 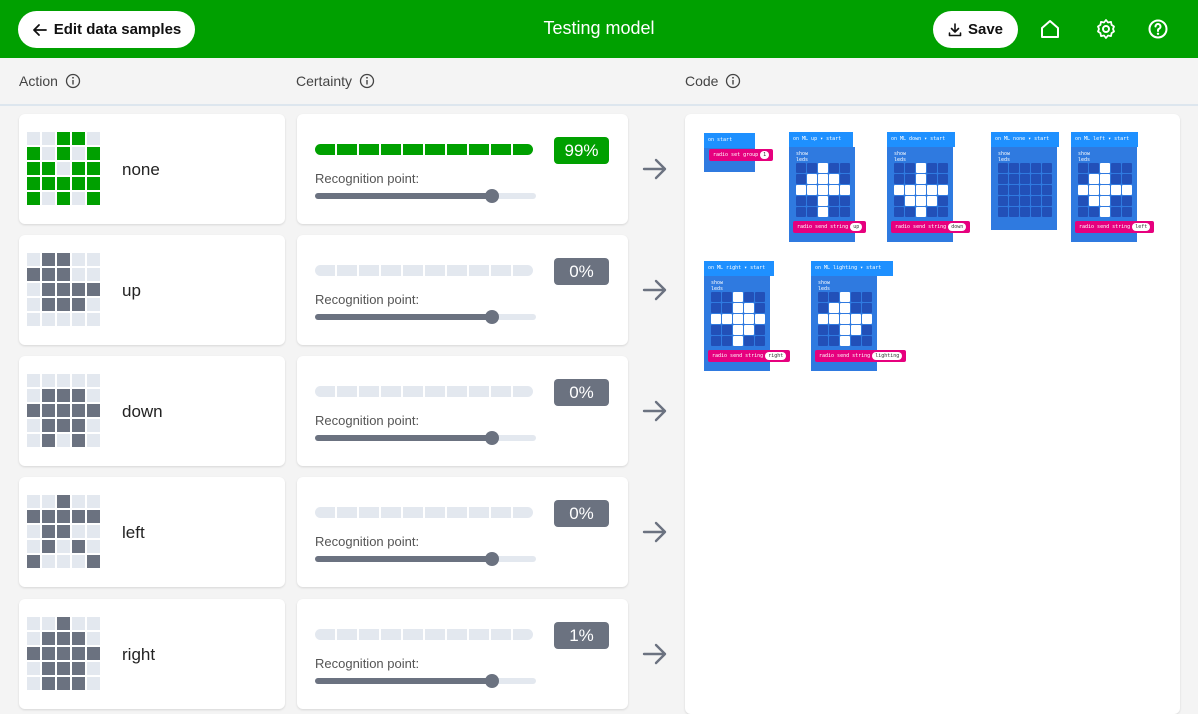 I want to click on radio-set-group-block: radio set group 1, so click(x=741, y=155).